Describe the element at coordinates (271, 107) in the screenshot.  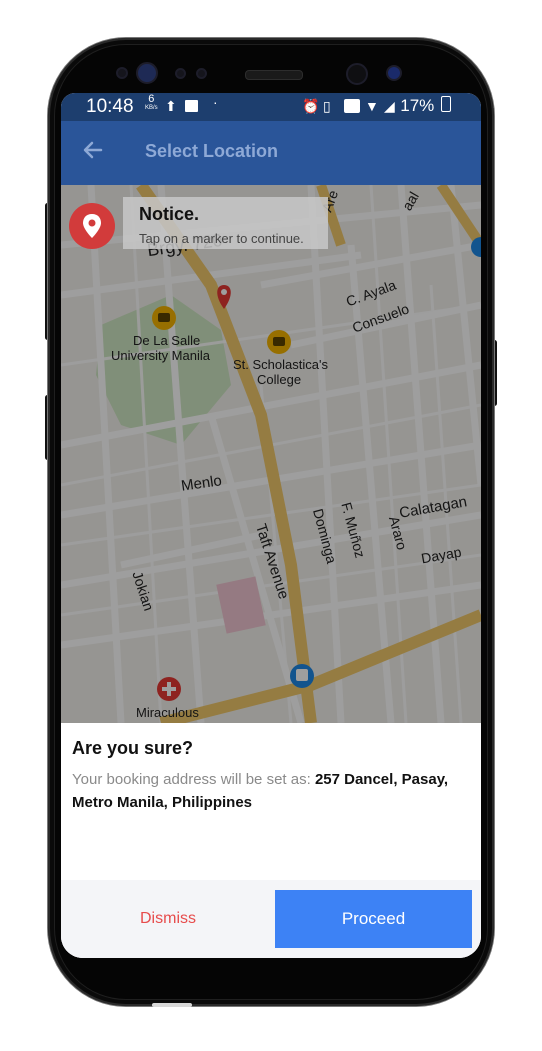
I see `status-bar: 10:48 6 KB/s ⬆ · ⏰ ▯ ▼ ◢ 17%` at that location.